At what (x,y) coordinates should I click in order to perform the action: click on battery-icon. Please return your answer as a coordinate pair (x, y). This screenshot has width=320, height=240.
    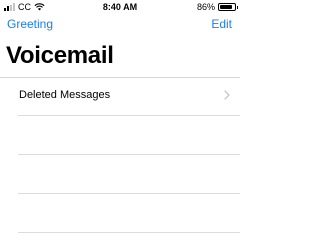
    Looking at the image, I should click on (228, 7).